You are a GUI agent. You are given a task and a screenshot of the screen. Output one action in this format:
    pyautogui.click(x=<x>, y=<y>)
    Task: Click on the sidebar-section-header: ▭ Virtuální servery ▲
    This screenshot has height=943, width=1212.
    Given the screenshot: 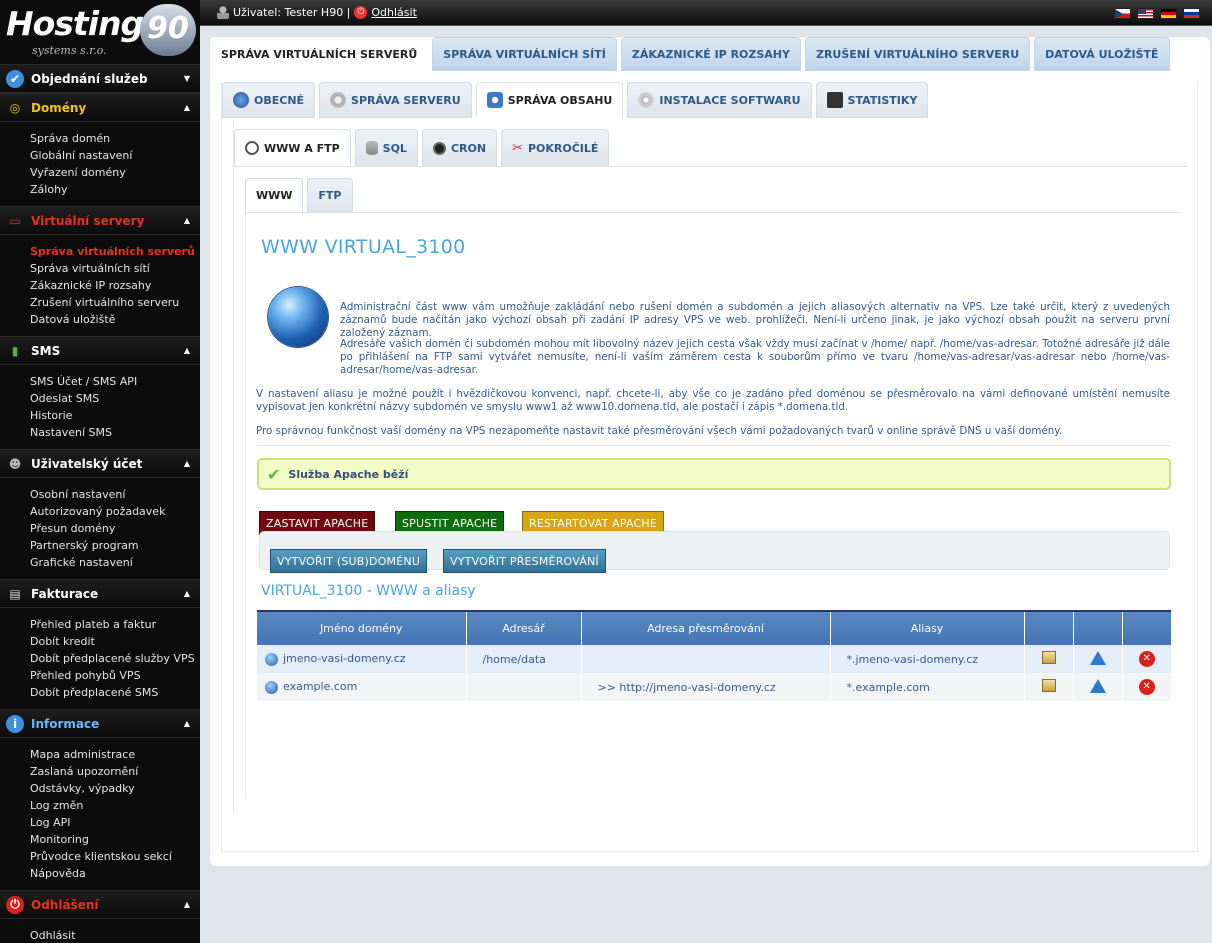 What is the action you would take?
    pyautogui.click(x=100, y=220)
    